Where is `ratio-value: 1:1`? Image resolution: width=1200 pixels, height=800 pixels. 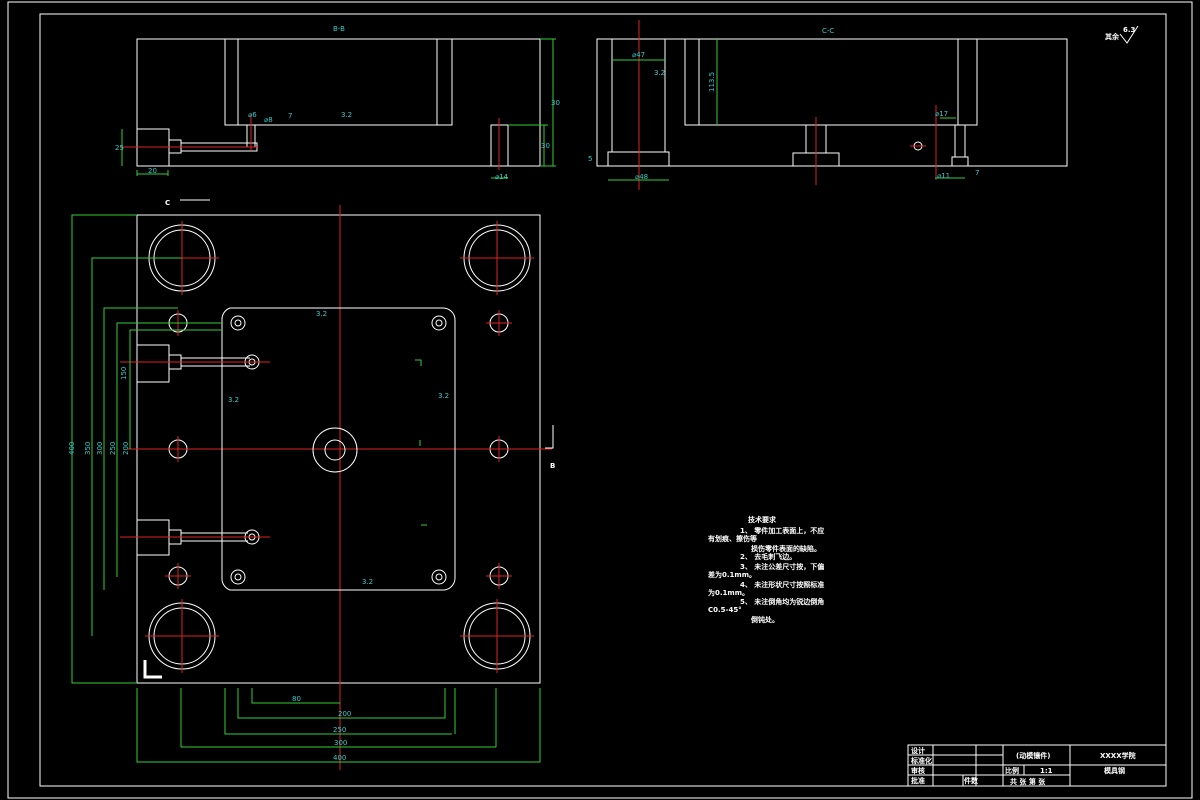
ratio-value: 1:1 is located at coordinates (1046, 771).